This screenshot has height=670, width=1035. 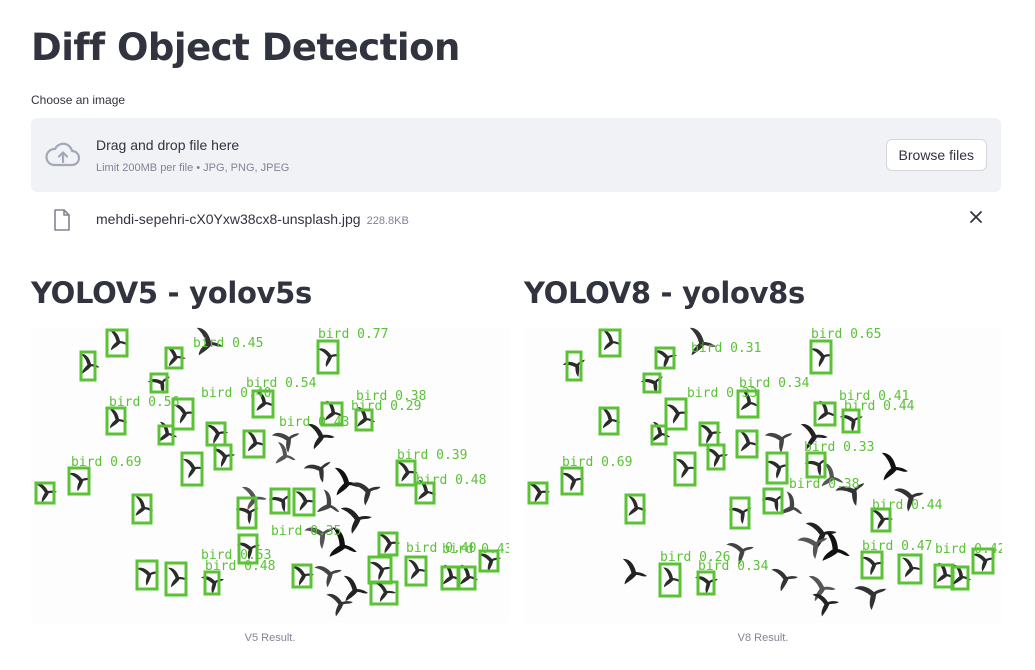 I want to click on yolov5-heading: YOLOV5 - yolov5s, so click(x=172, y=293).